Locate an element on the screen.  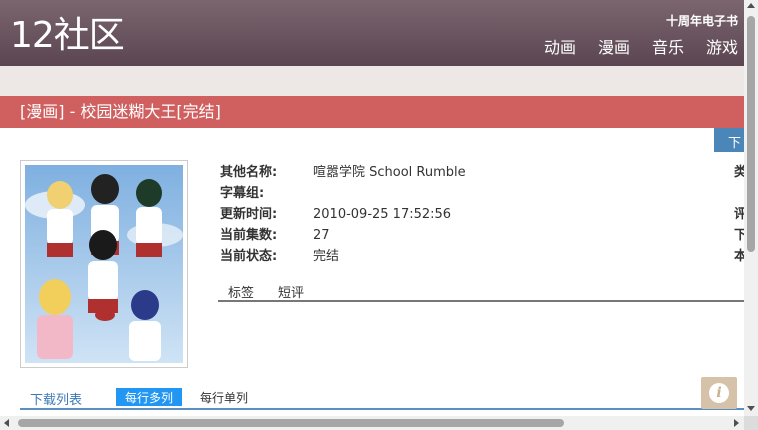
title-bar: [漫画] - 校园迷糊大王[完结] is located at coordinates (372, 112).